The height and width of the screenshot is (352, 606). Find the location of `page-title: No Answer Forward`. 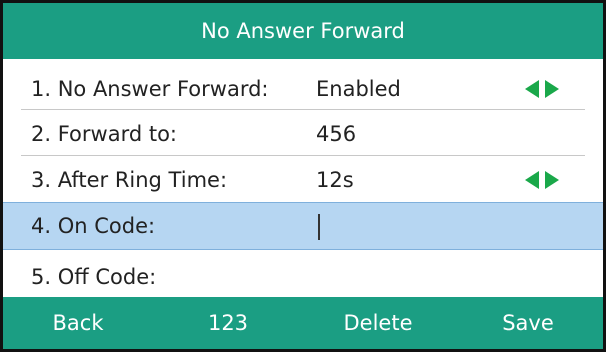

page-title: No Answer Forward is located at coordinates (303, 31).